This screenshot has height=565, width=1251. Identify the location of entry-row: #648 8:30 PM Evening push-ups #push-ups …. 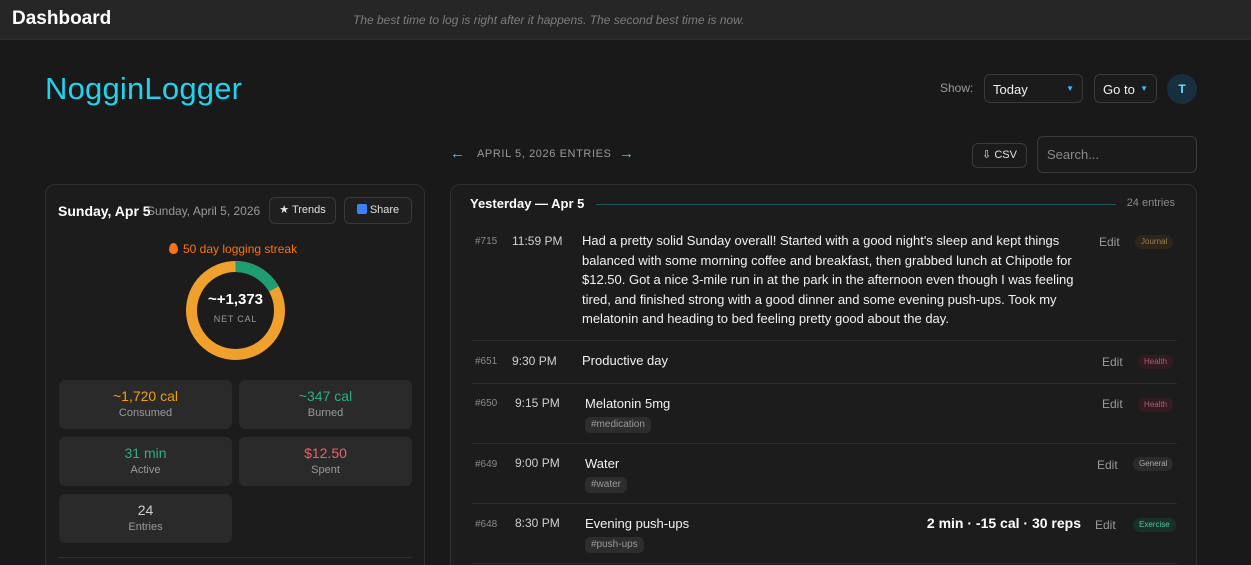
(824, 534).